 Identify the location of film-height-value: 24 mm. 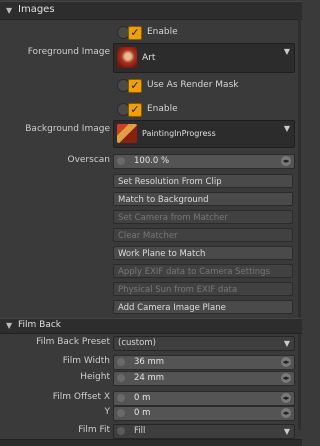
(149, 378).